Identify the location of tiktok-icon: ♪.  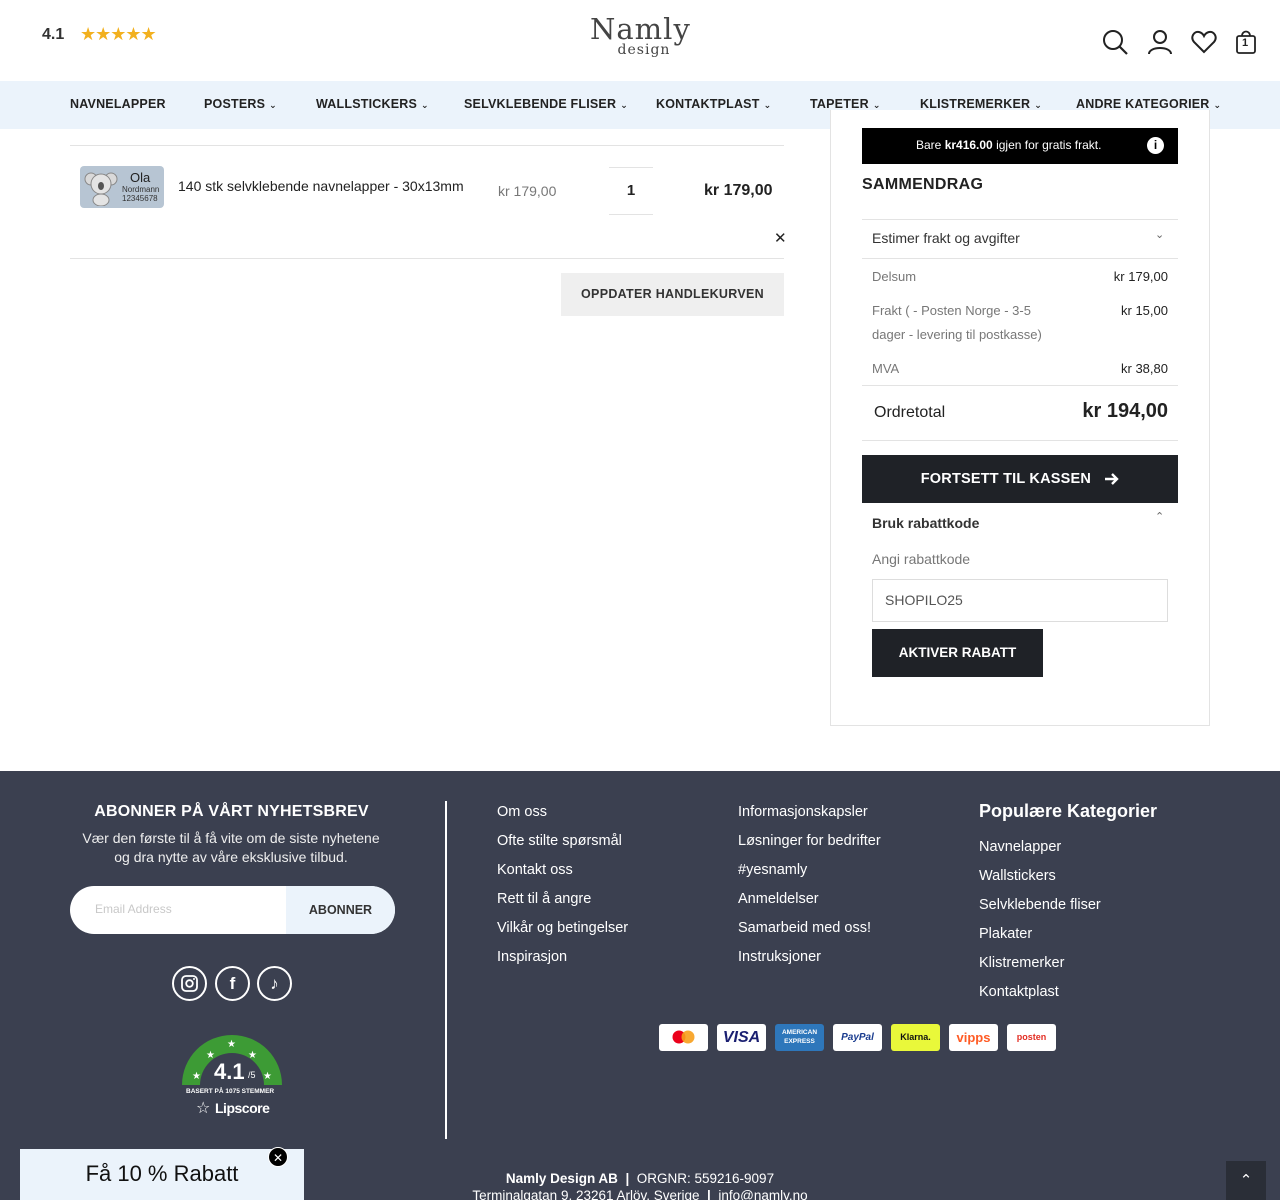
(274, 983).